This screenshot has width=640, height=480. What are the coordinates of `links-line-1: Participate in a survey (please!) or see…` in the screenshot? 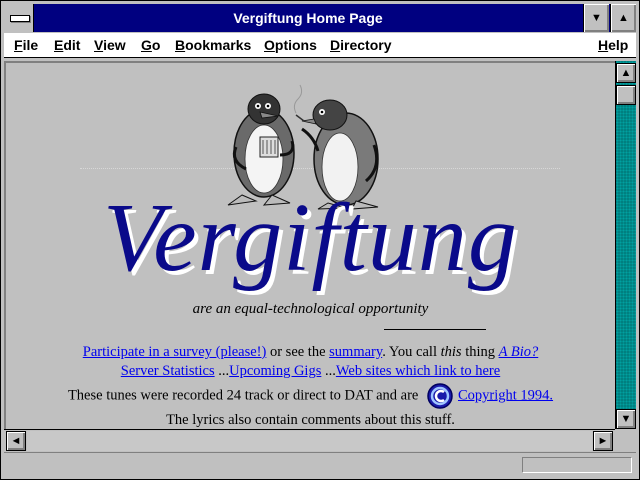 It's located at (310, 352).